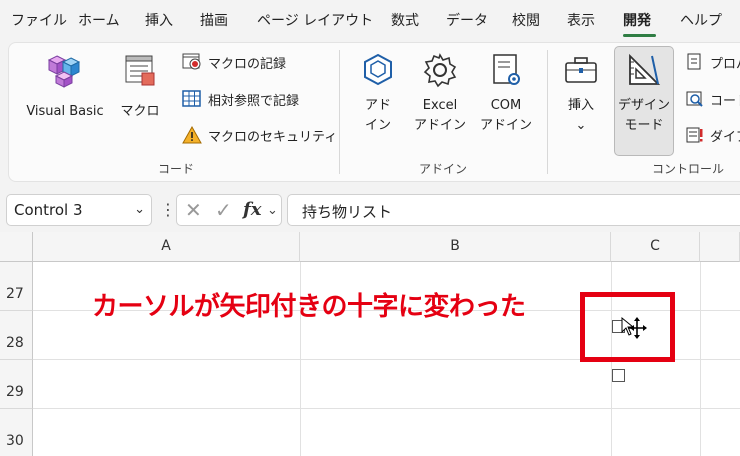 This screenshot has width=740, height=456. Describe the element at coordinates (439, 115) in the screenshot. I see `excel-addins-label: Excel アドイン` at that location.